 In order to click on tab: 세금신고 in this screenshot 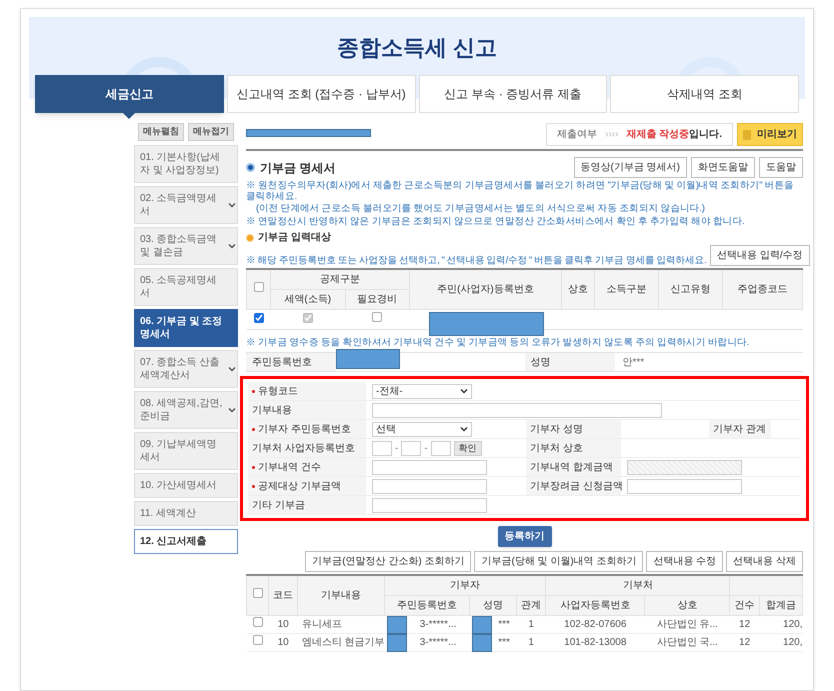, I will do `click(129, 94)`.